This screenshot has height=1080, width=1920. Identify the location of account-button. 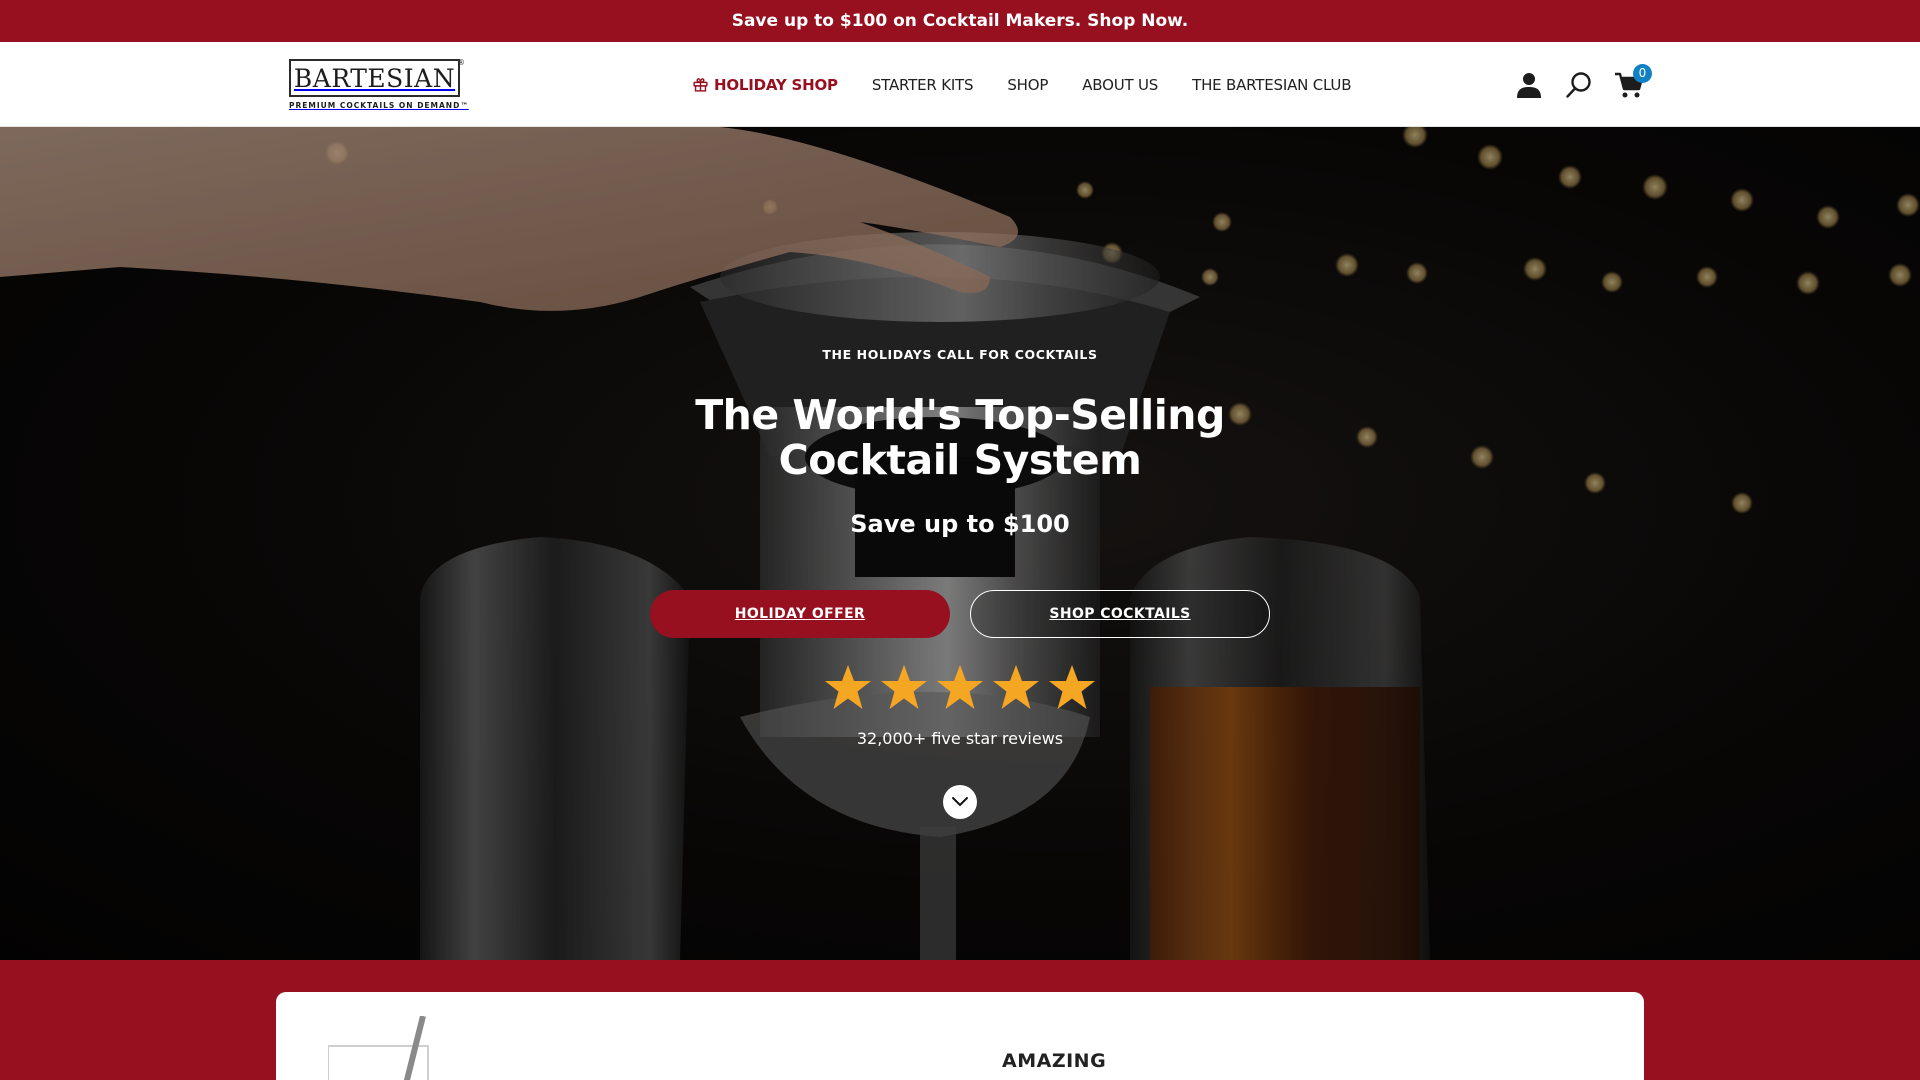
(1529, 85).